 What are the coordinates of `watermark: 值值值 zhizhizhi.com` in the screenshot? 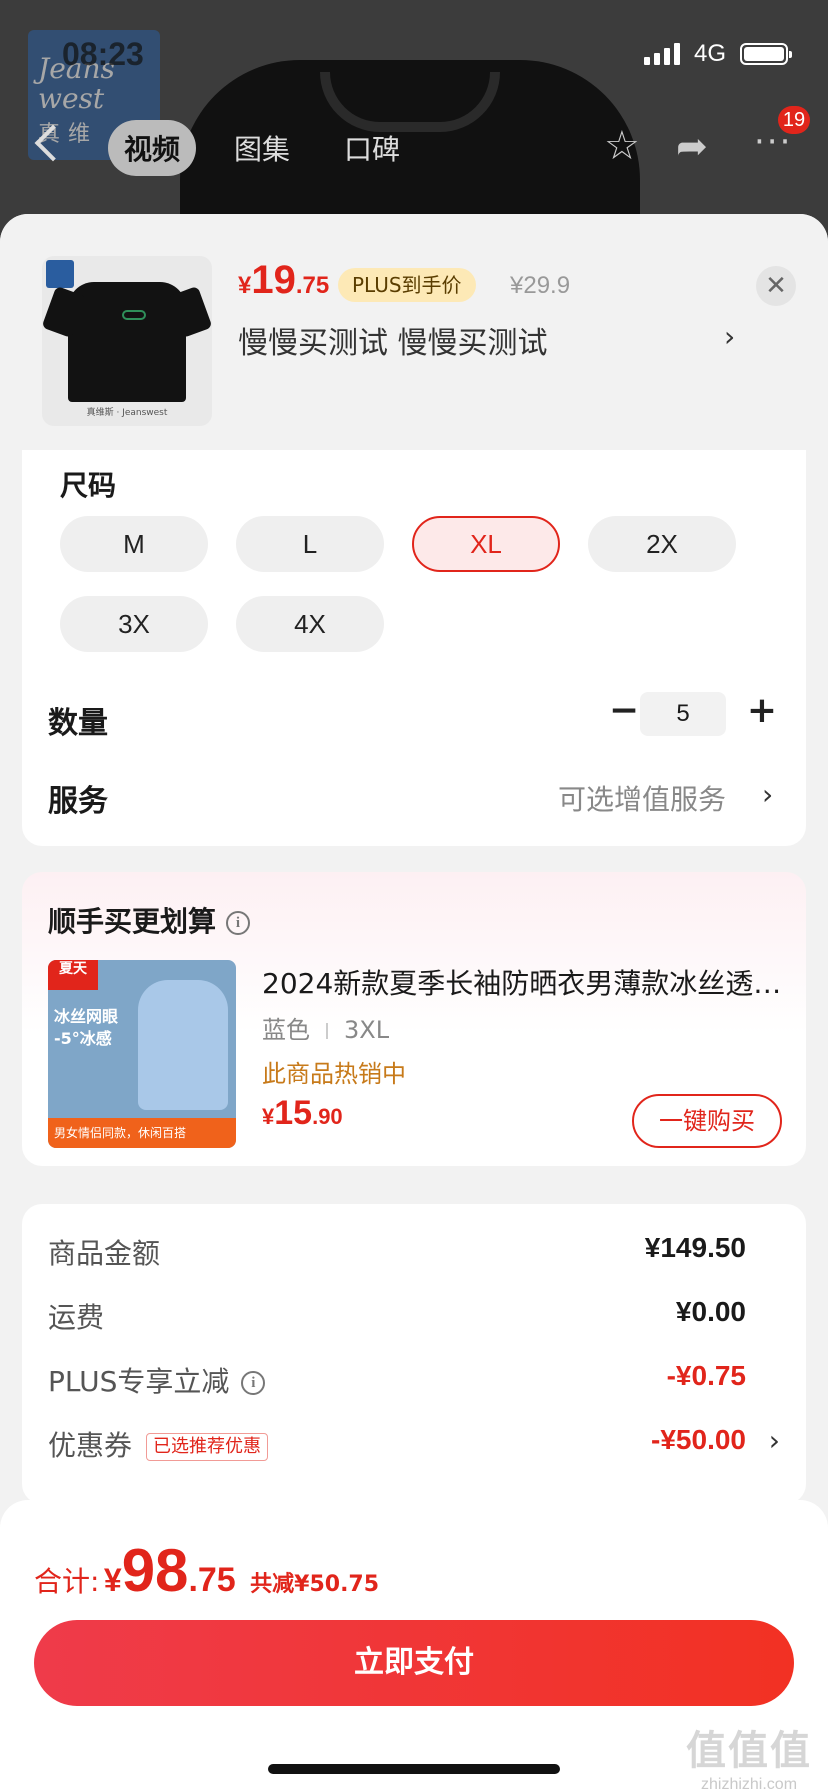 It's located at (749, 1755).